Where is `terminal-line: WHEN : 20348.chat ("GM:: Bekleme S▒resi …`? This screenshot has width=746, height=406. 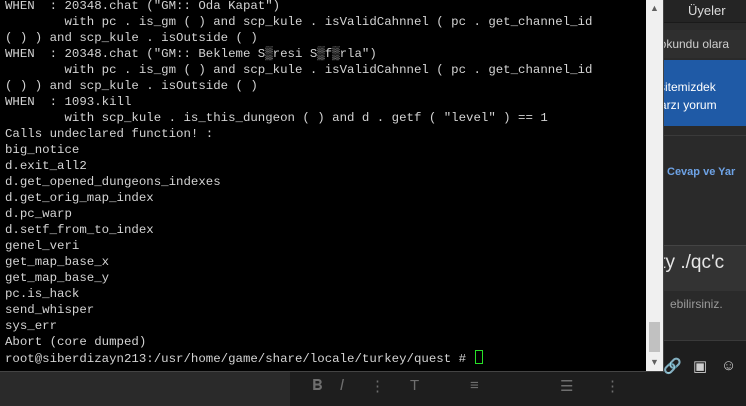
terminal-line: WHEN : 20348.chat ("GM:: Bekleme S▒resi … is located at coordinates (191, 54).